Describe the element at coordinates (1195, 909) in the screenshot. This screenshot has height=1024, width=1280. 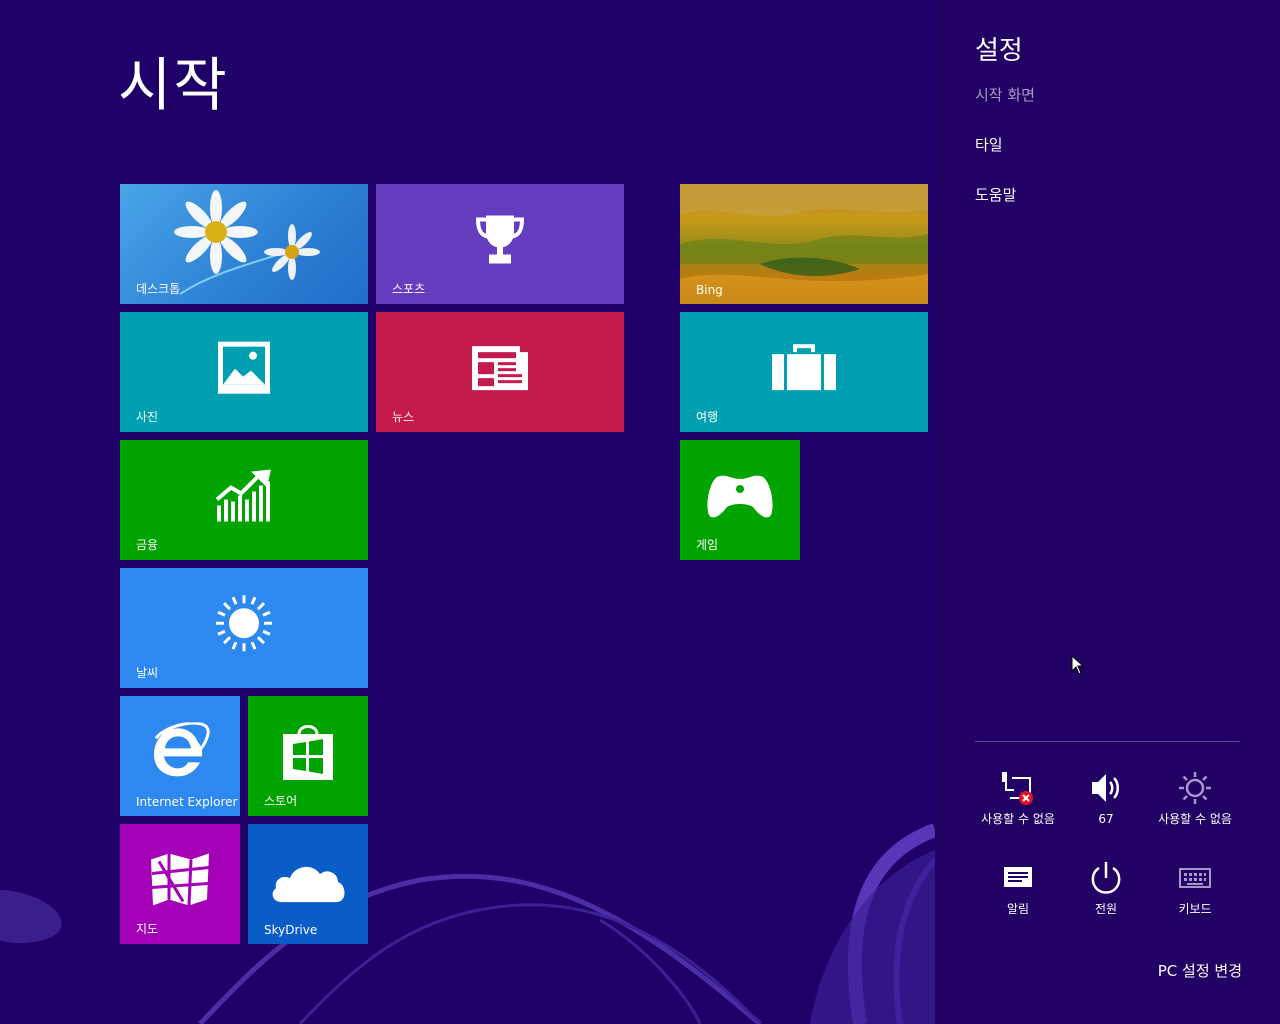
I see `quick-keyboard-label: 키보드` at that location.